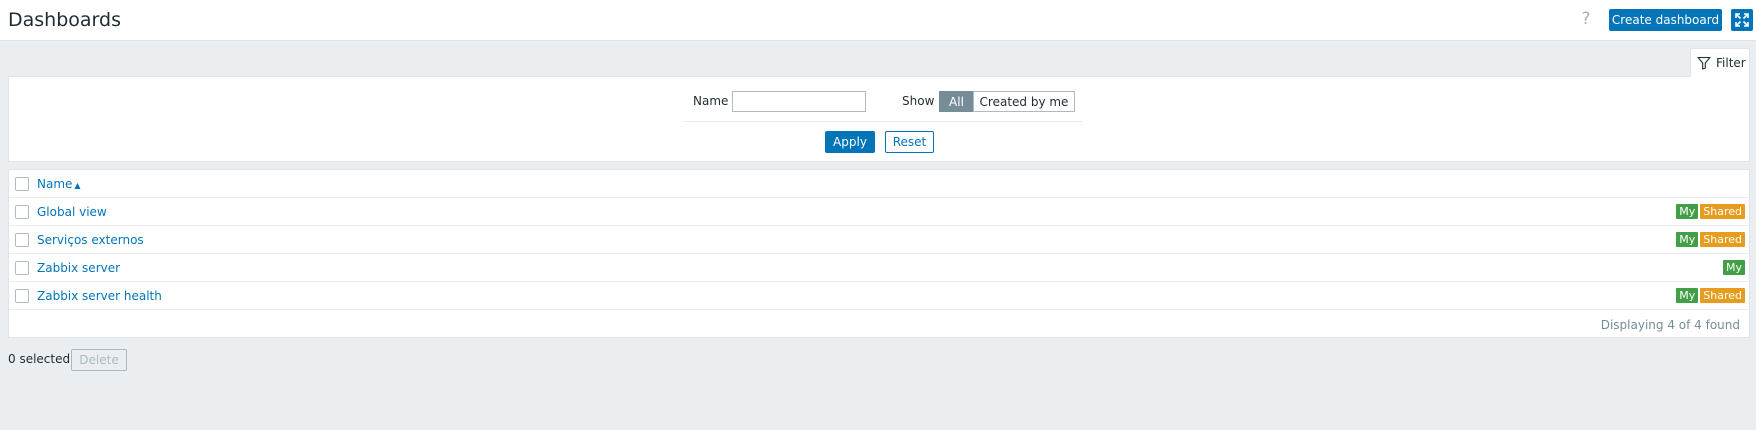 Image resolution: width=1756 pixels, height=430 pixels. What do you see at coordinates (99, 296) in the screenshot?
I see `dashboard-name-link: Zabbix server health` at bounding box center [99, 296].